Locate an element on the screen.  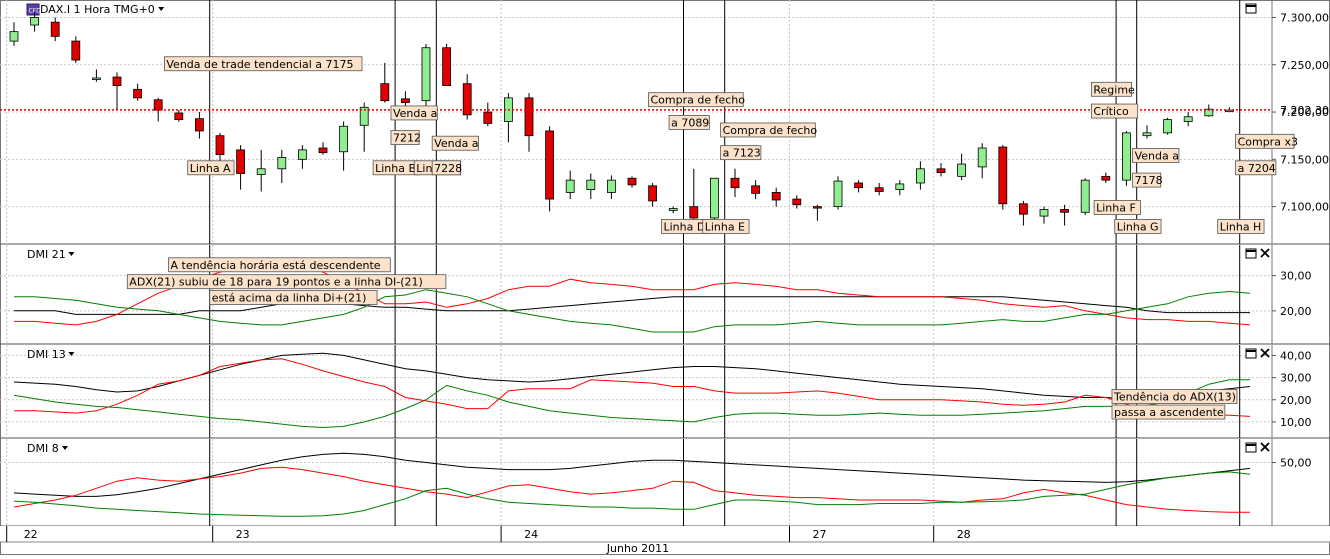
event-line-label: Linha G is located at coordinates (1138, 226).